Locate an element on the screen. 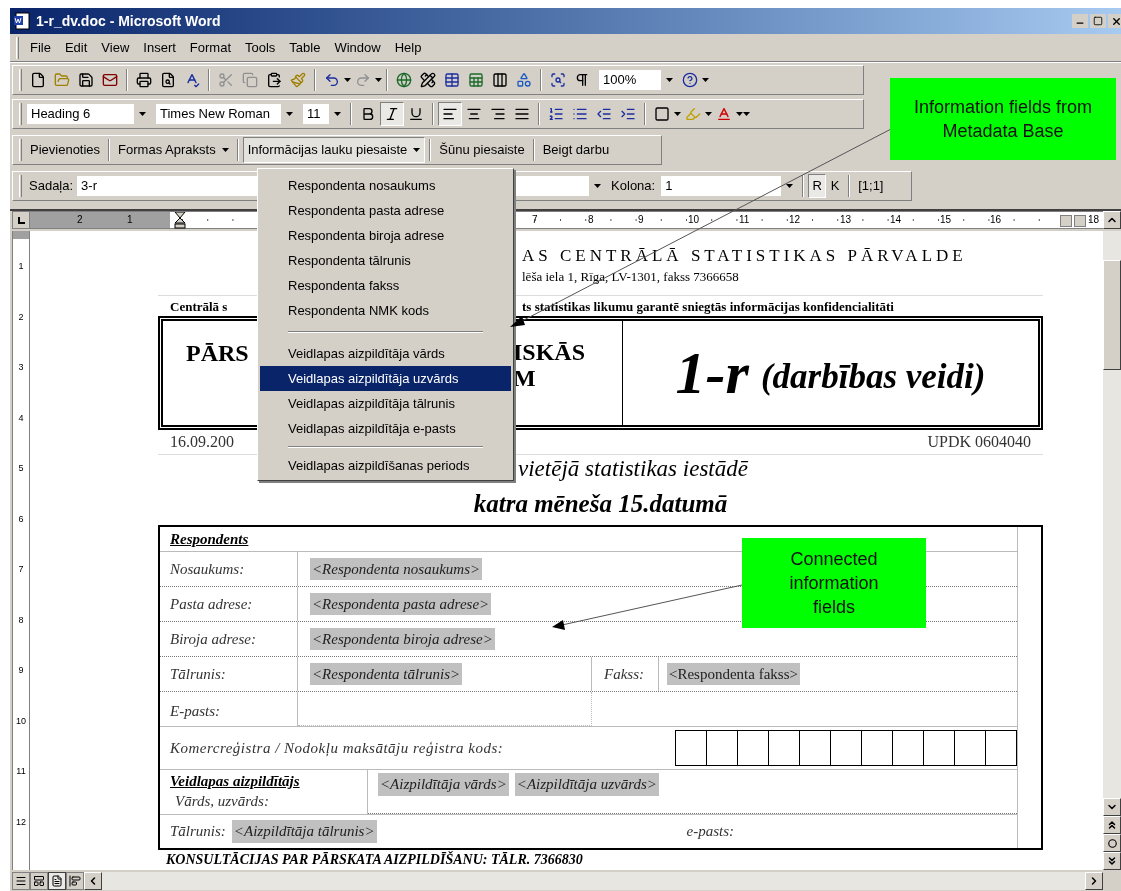  menu-item: Veidlapas aizpildītāja tālrunis is located at coordinates (385, 403).